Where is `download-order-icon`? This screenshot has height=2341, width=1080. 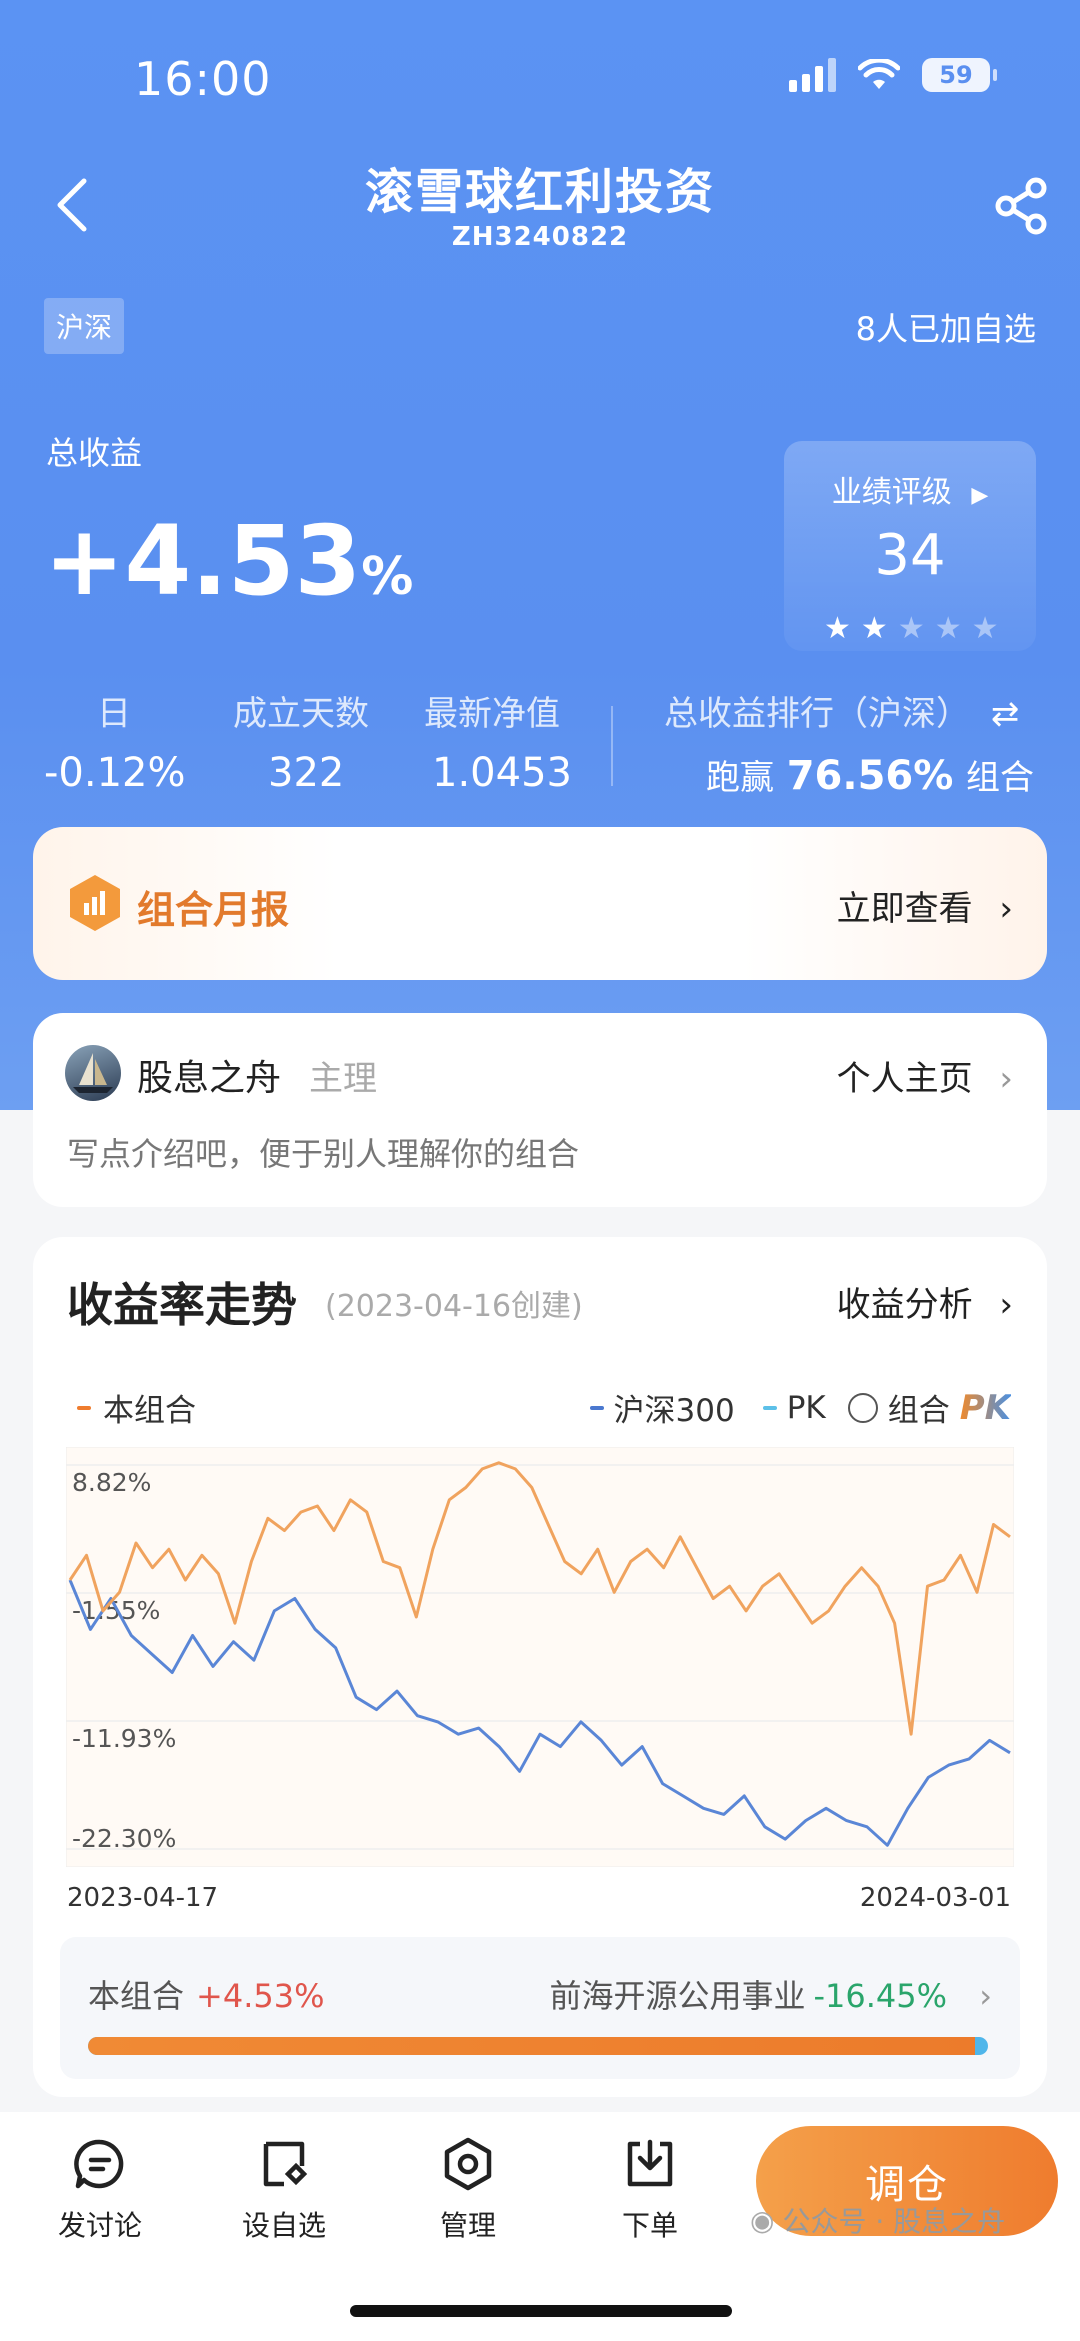
download-order-icon is located at coordinates (650, 2163).